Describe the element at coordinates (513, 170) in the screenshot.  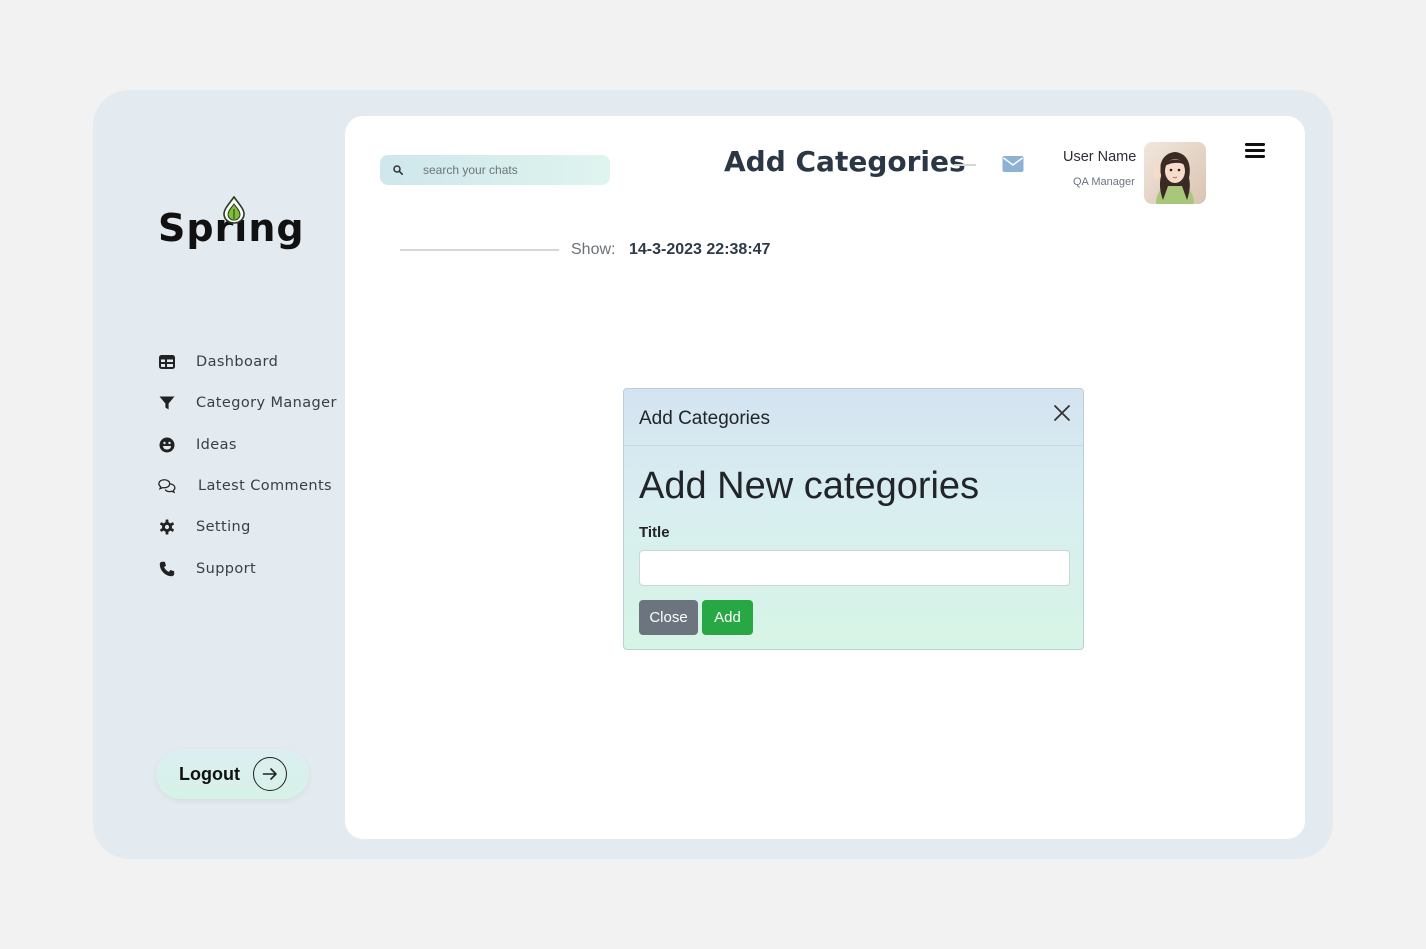
I see `search-input` at that location.